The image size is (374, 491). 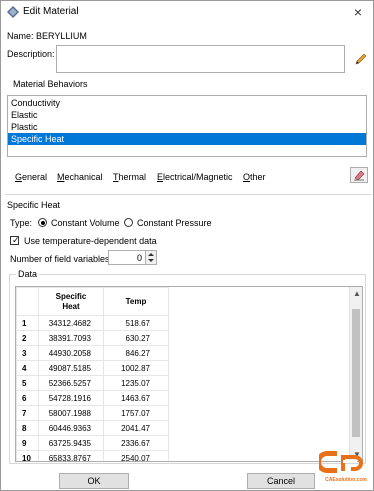 I want to click on table-row: 2 38391.7093 630.27, so click(x=92, y=338).